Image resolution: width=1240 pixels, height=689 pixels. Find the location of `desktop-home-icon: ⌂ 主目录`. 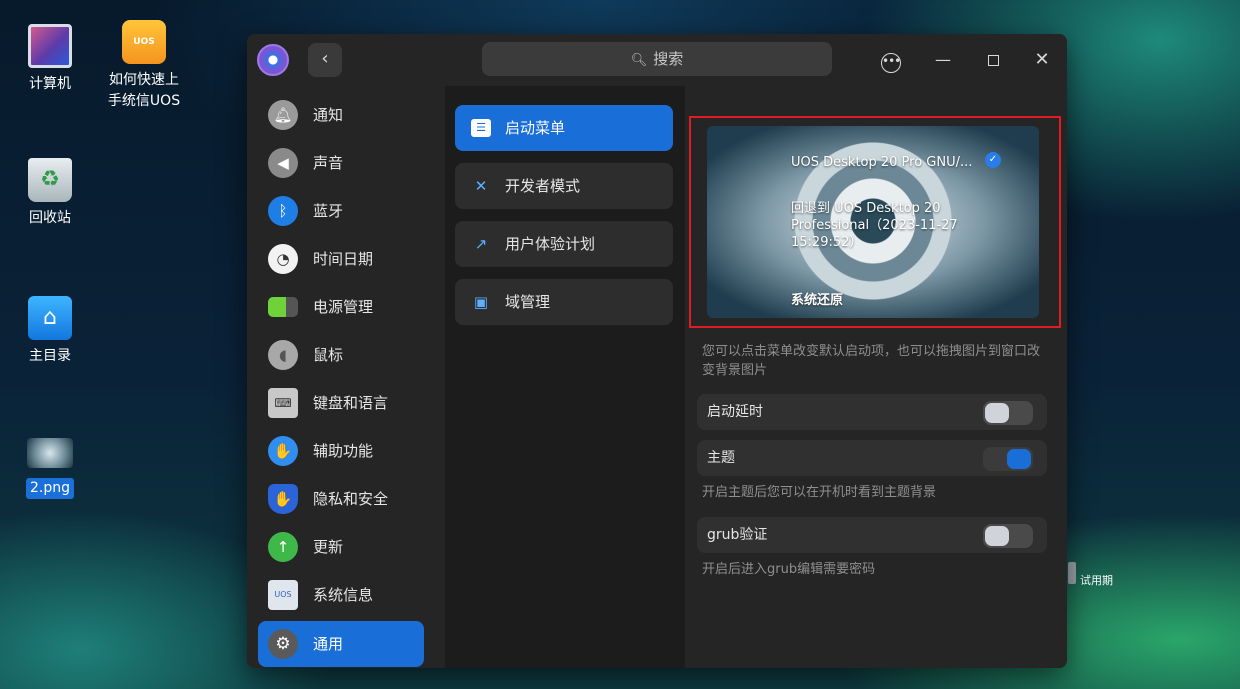

desktop-home-icon: ⌂ 主目录 is located at coordinates (50, 331).